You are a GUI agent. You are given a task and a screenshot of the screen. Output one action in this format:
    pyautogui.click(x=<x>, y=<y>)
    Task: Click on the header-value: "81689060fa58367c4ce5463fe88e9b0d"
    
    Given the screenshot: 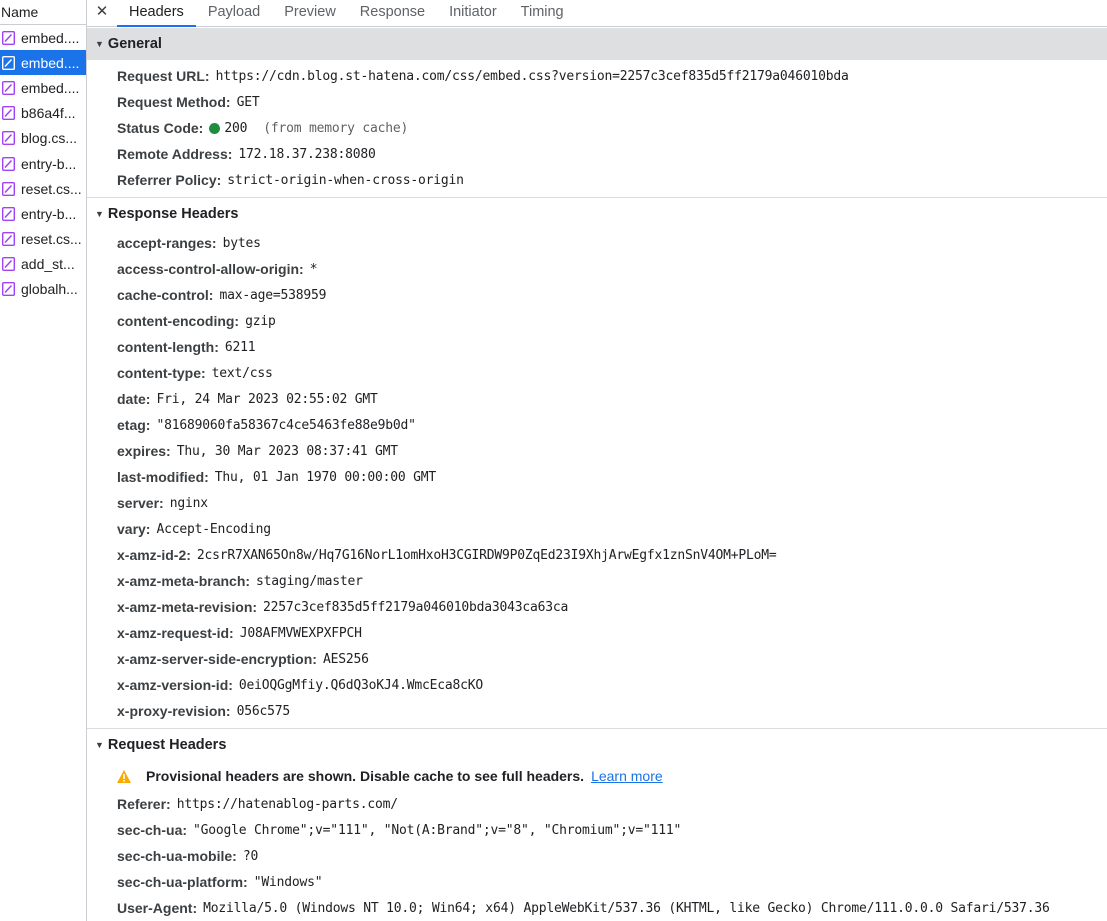 What is the action you would take?
    pyautogui.click(x=286, y=425)
    